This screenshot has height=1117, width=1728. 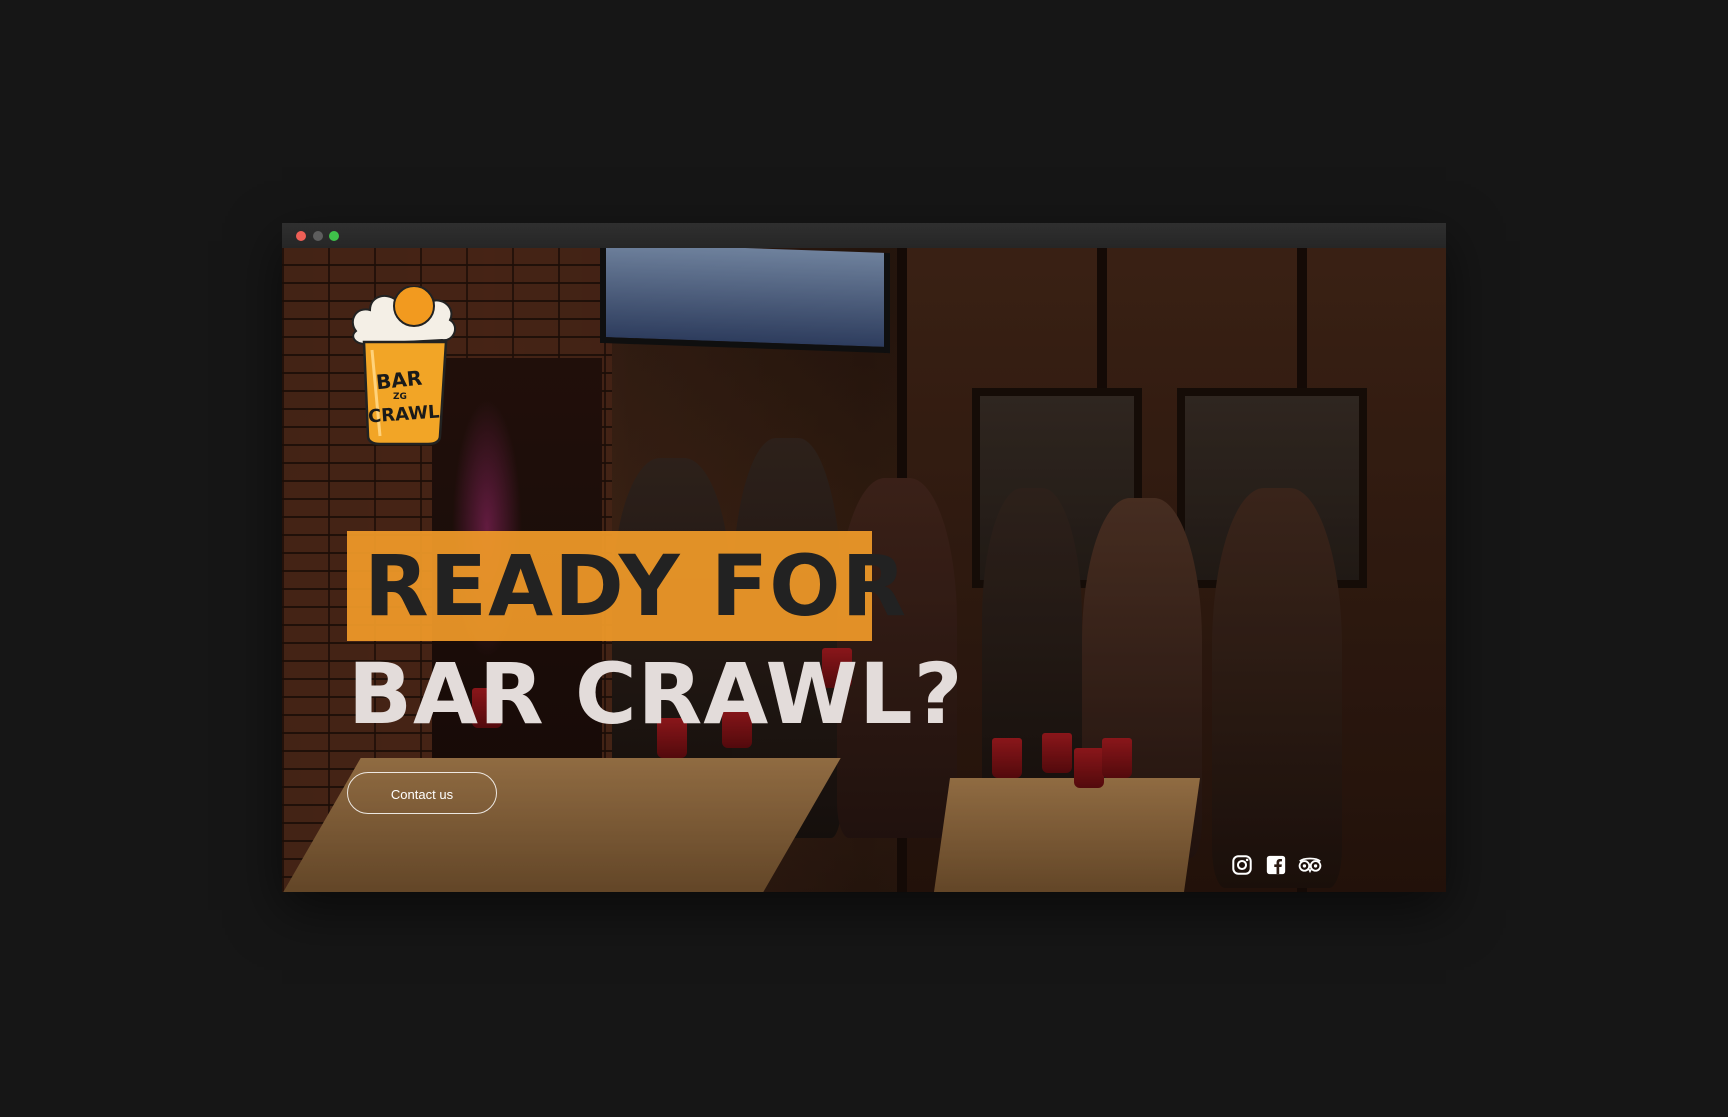 I want to click on minimize-window-button, so click(x=318, y=236).